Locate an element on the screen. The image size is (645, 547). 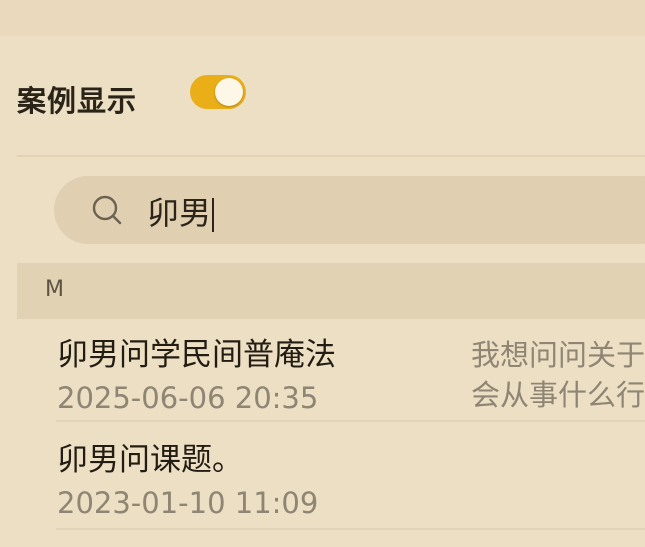
case-display-toggle is located at coordinates (218, 92).